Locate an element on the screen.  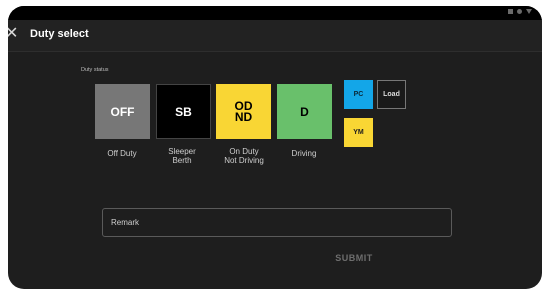
duty-tile-off: OFF is located at coordinates (122, 111).